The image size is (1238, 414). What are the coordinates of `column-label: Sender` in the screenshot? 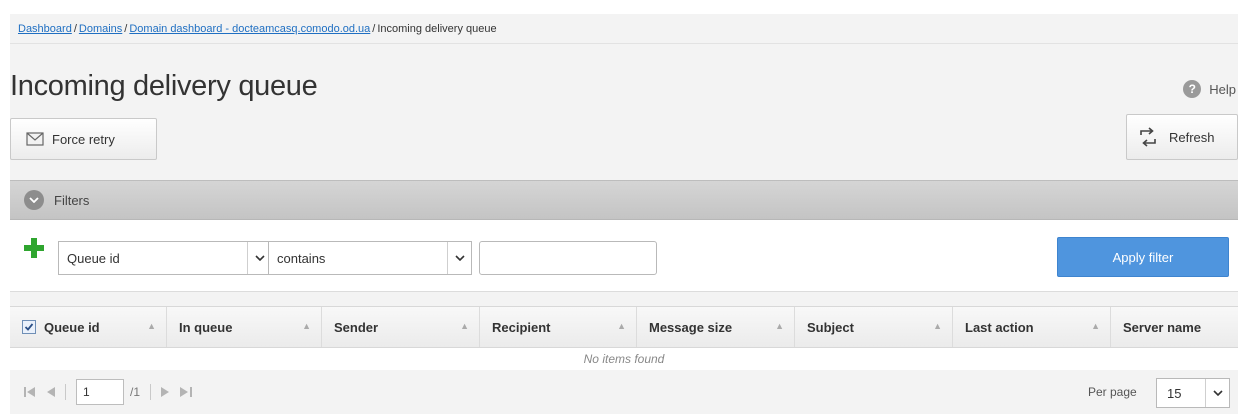 It's located at (356, 327).